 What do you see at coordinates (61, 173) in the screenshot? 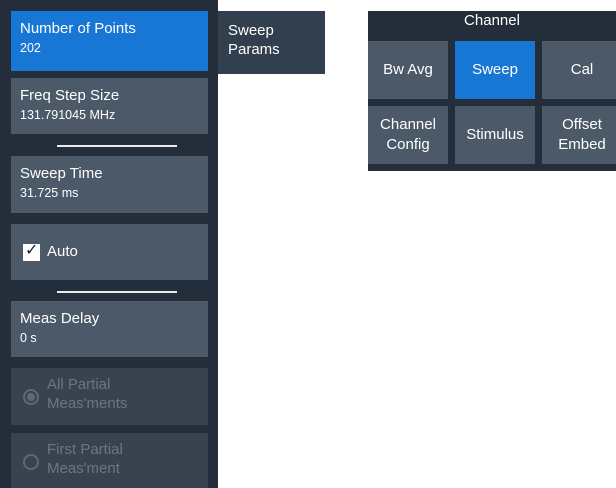
I see `sweep-time-label: Sweep Time` at bounding box center [61, 173].